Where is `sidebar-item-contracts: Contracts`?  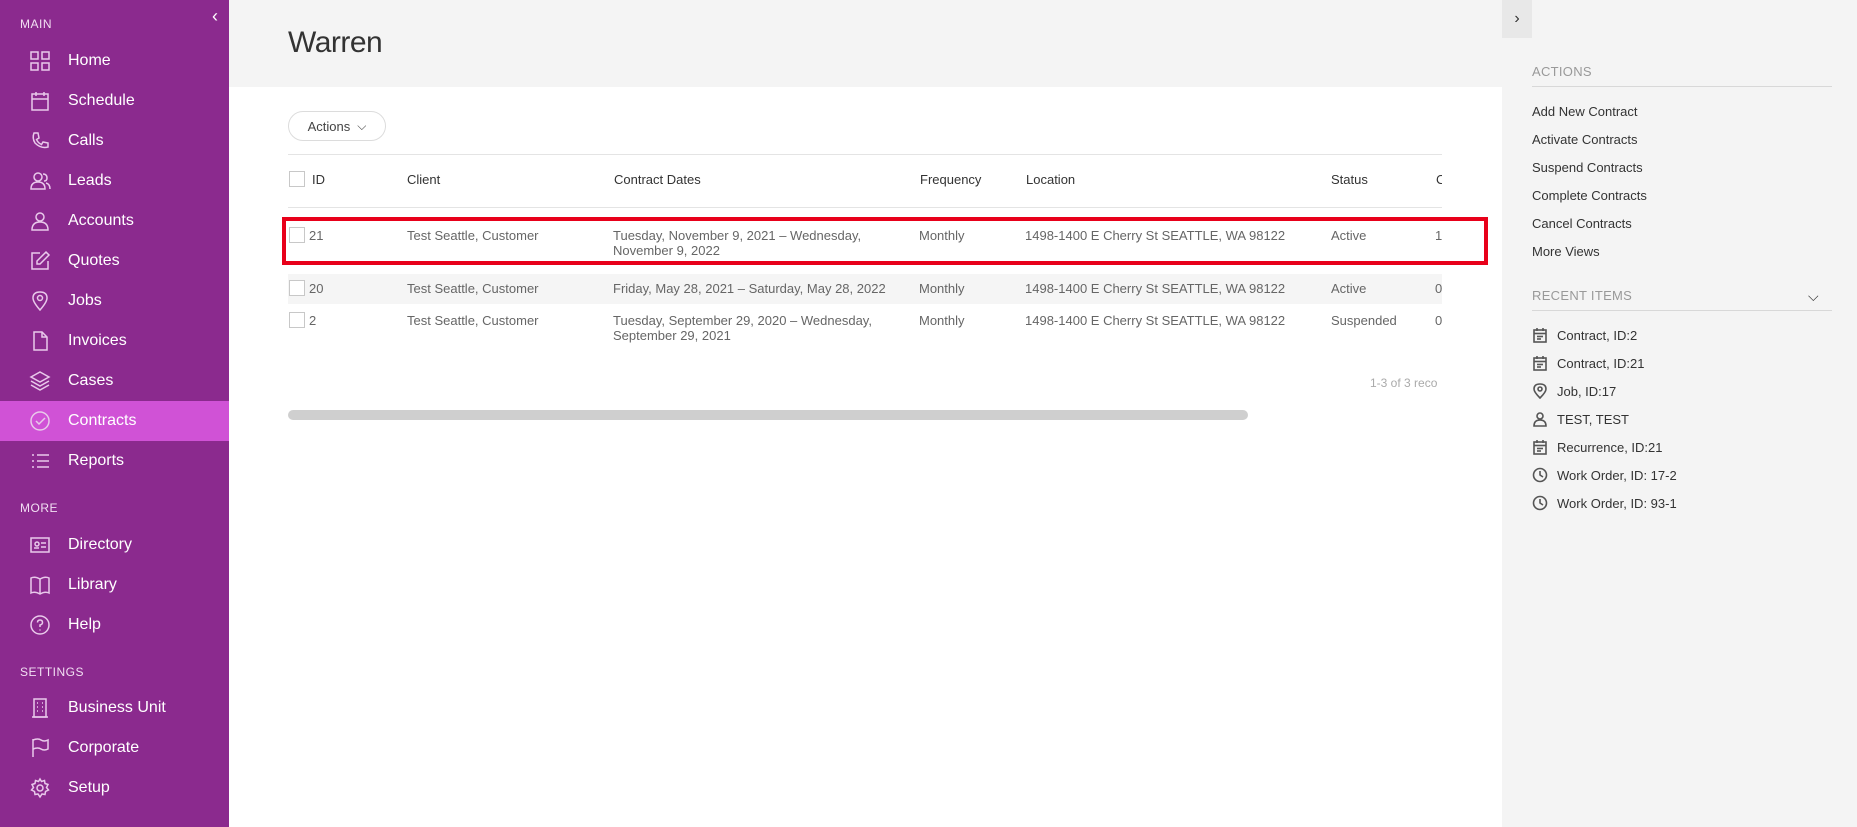 sidebar-item-contracts: Contracts is located at coordinates (114, 421).